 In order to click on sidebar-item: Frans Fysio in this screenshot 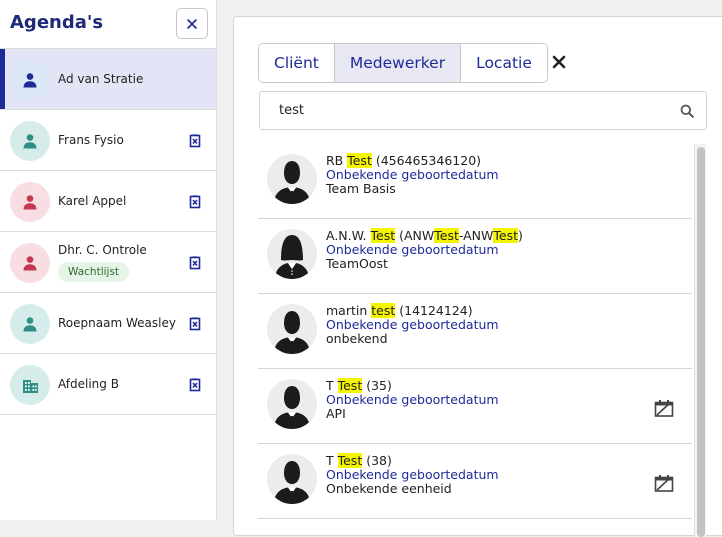, I will do `click(108, 140)`.